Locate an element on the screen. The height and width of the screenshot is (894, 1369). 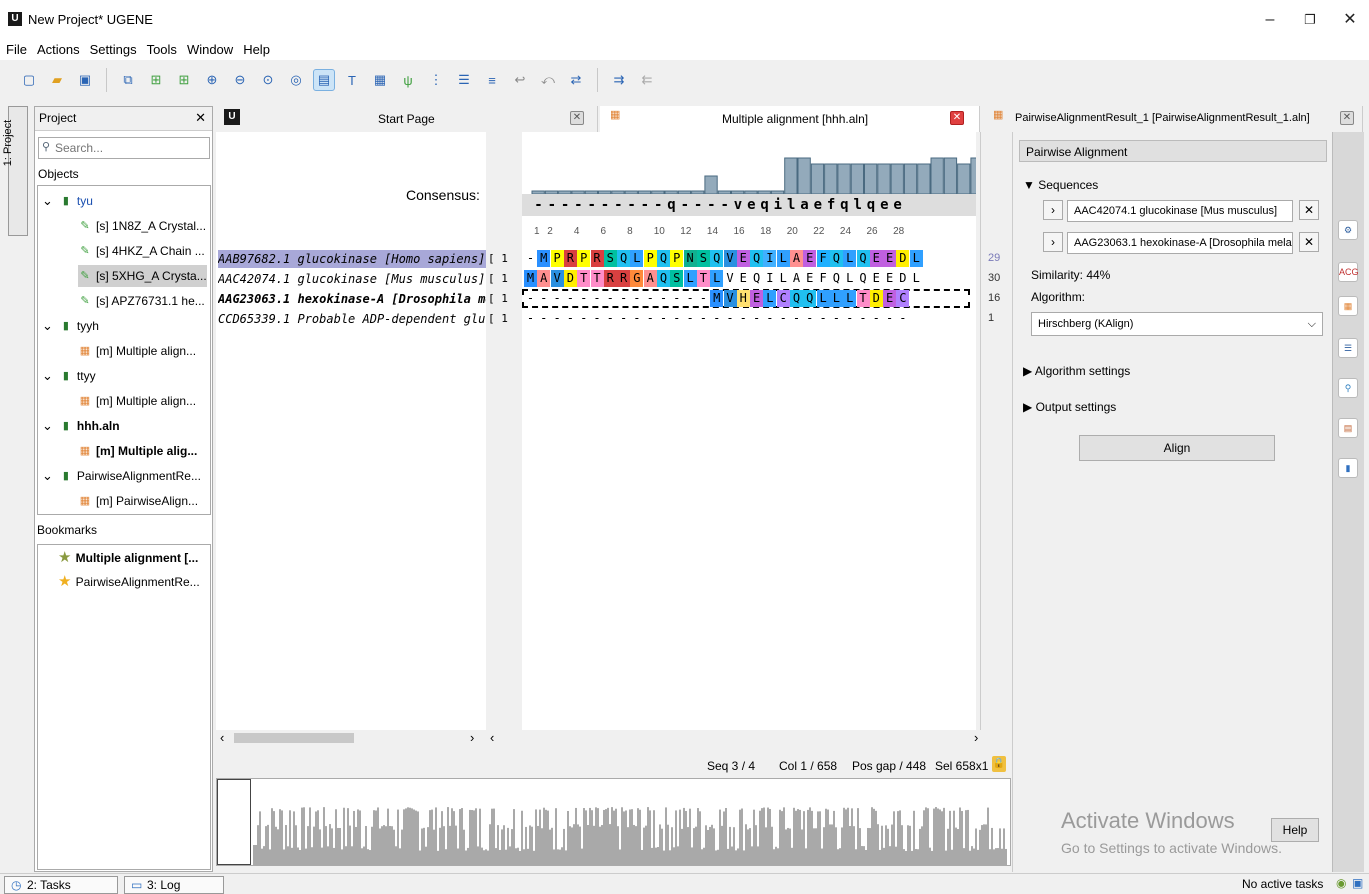
tasks-button: ◷ 2: Tasks is located at coordinates (61, 885).